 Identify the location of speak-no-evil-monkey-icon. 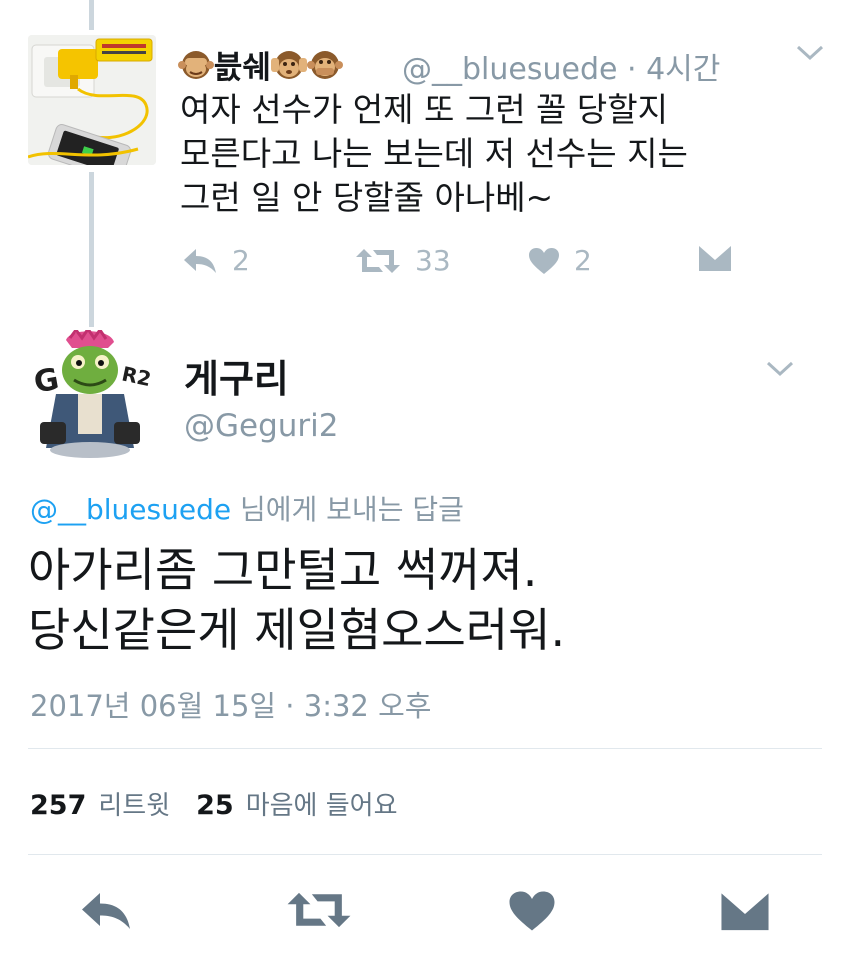
(325, 69).